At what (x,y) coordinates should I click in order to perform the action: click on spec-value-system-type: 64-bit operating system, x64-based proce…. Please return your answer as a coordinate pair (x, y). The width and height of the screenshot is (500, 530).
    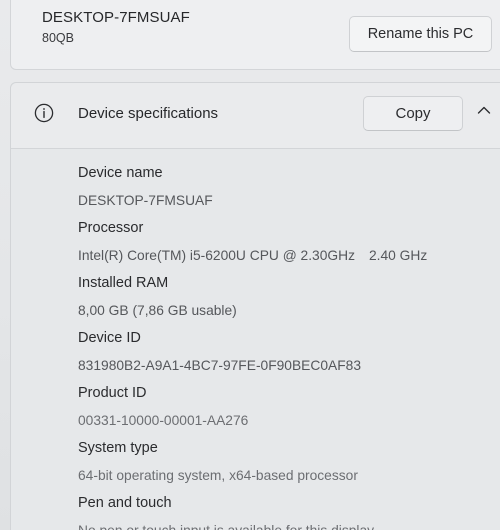
    Looking at the image, I should click on (218, 475).